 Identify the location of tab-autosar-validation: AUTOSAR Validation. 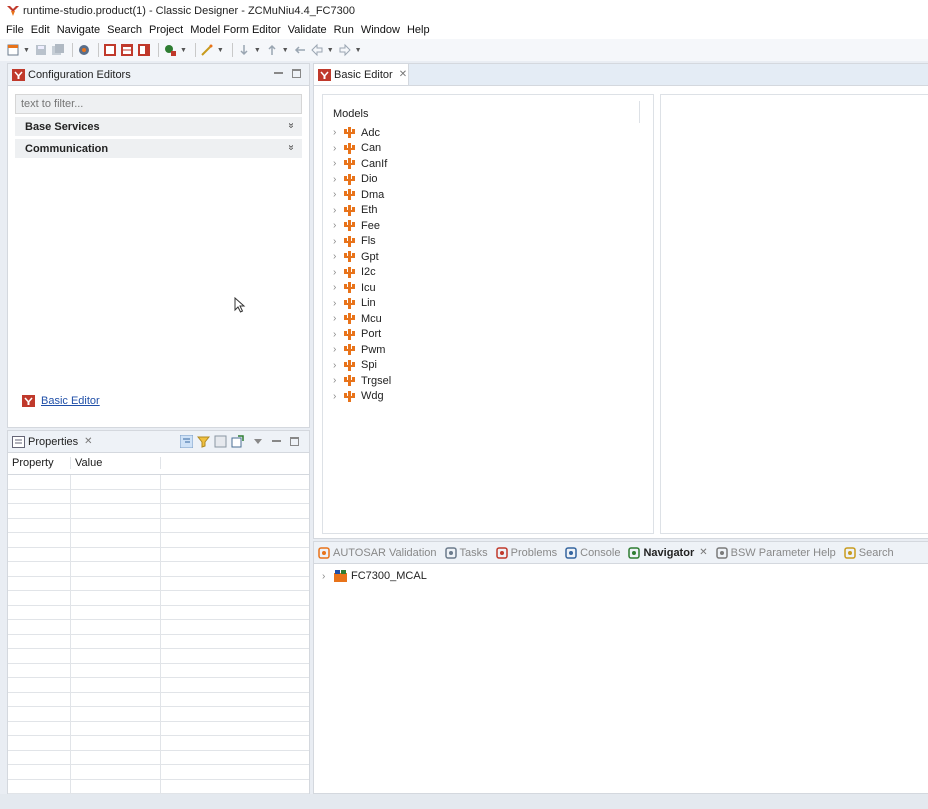
(377, 553).